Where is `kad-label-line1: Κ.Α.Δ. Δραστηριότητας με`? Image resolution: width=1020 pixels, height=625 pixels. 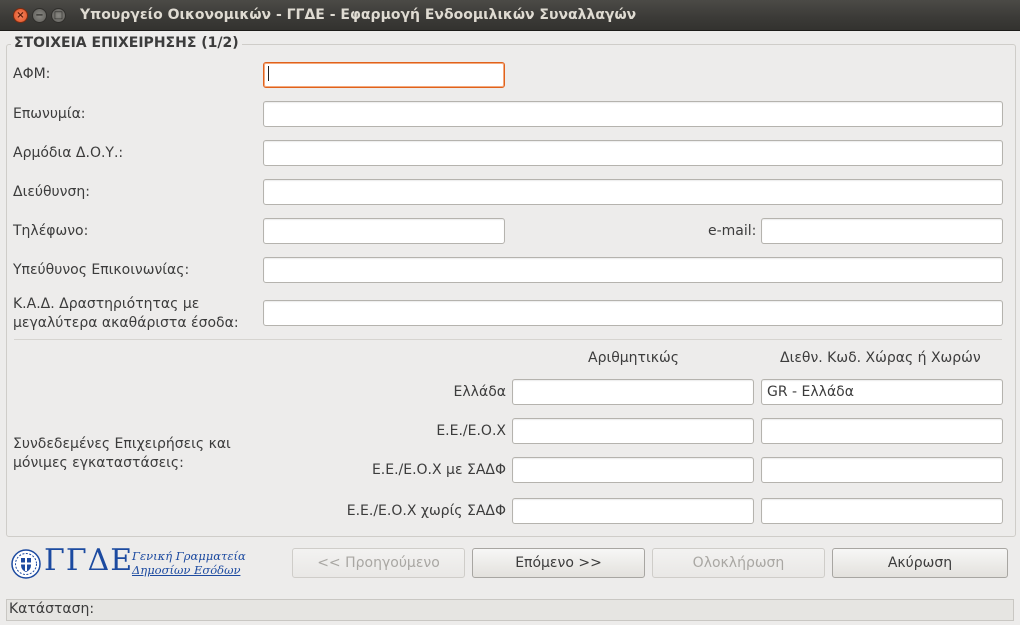
kad-label-line1: Κ.Α.Δ. Δραστηριότητας με is located at coordinates (106, 304).